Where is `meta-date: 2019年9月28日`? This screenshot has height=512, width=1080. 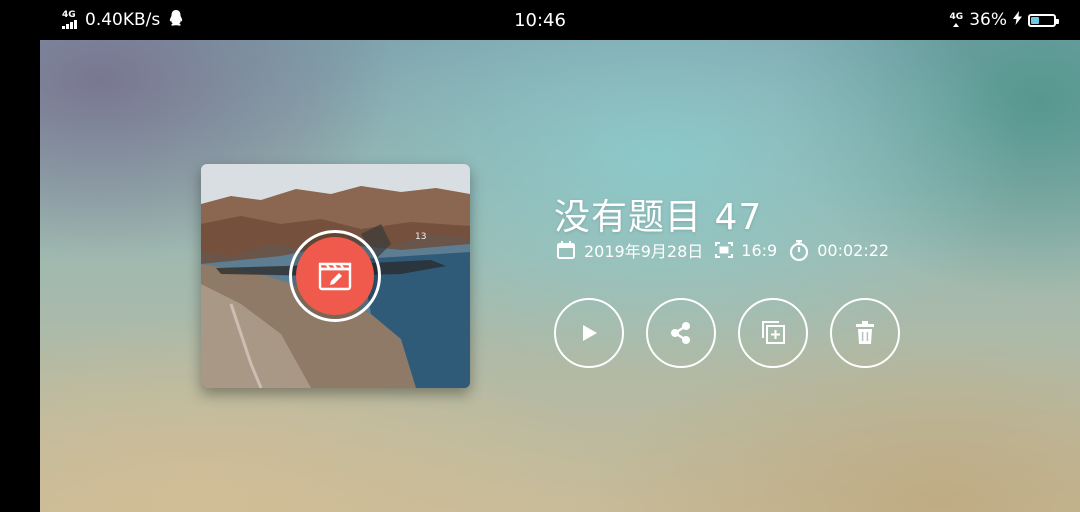
meta-date: 2019年9月28日 is located at coordinates (629, 250).